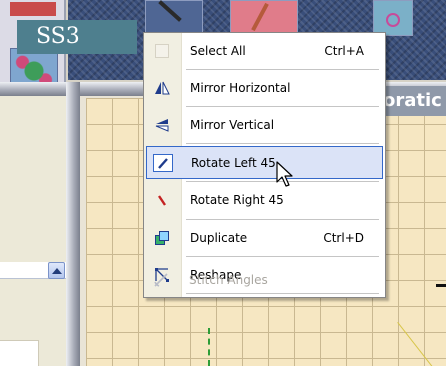  I want to click on duplicate-icon, so click(162, 238).